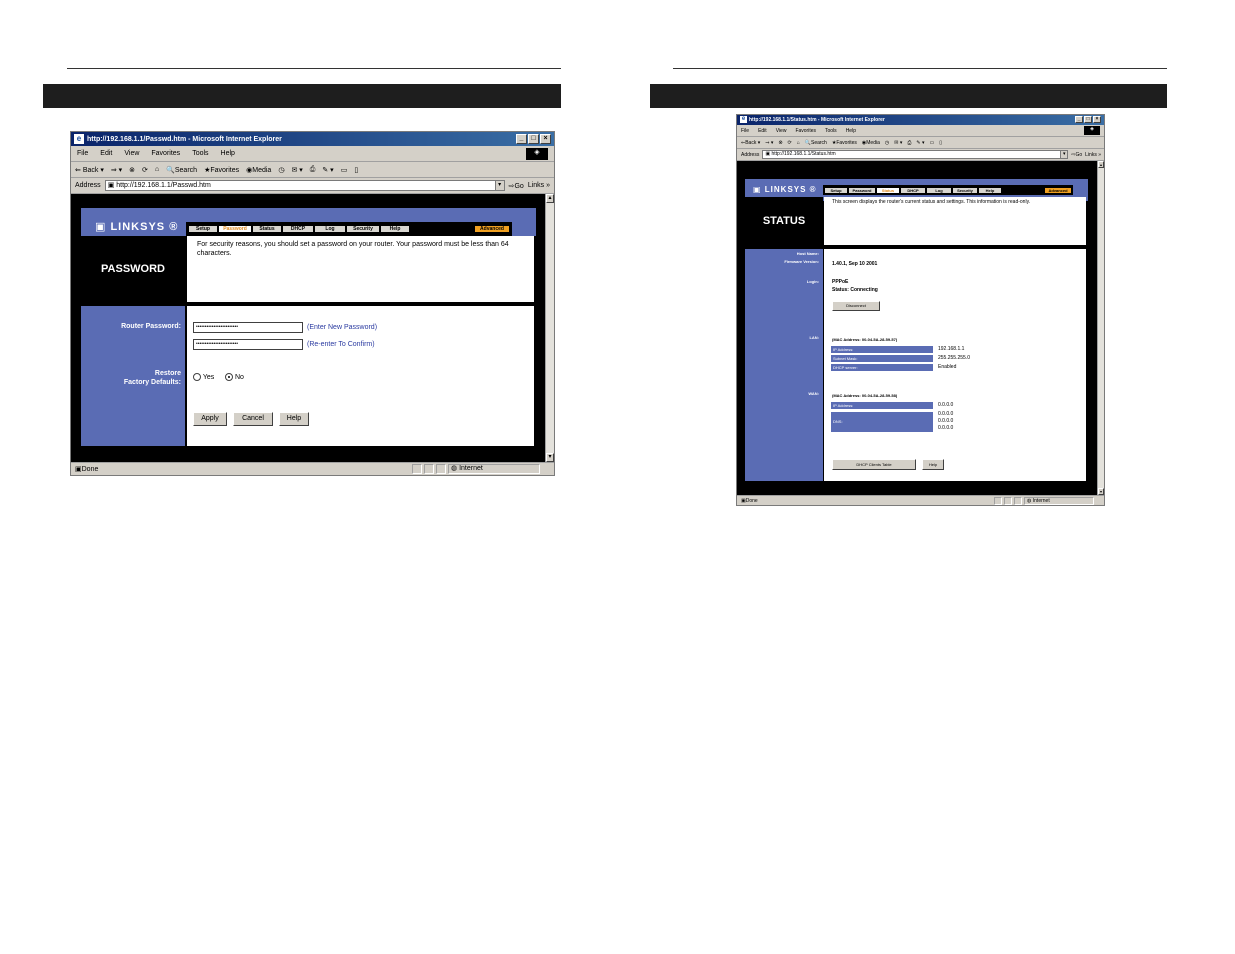 This screenshot has height=954, width=1235. I want to click on disconnect-button: Disconnect, so click(856, 306).